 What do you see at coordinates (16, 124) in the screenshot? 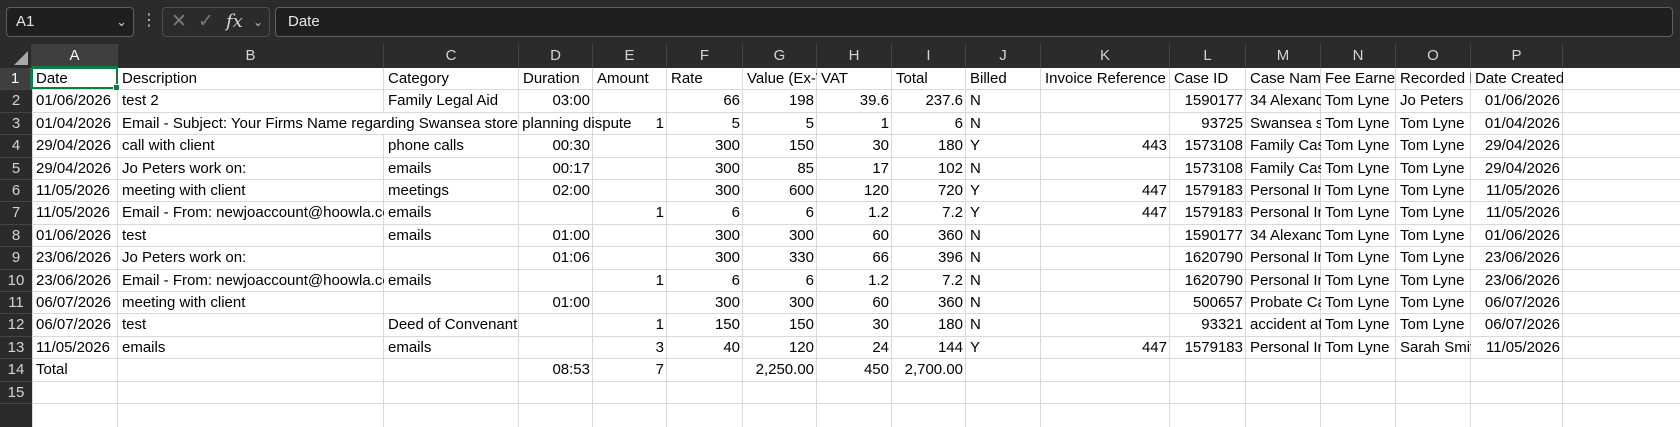
I see `row-header-3: 3` at bounding box center [16, 124].